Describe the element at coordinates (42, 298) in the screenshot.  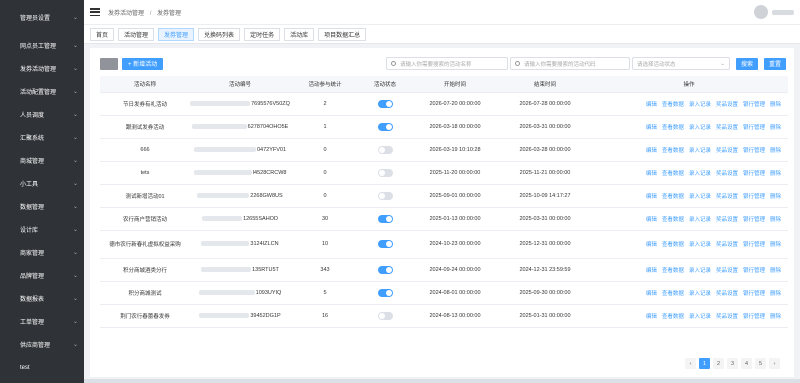
I see `sidebar-item: 数据报表 ⌄` at that location.